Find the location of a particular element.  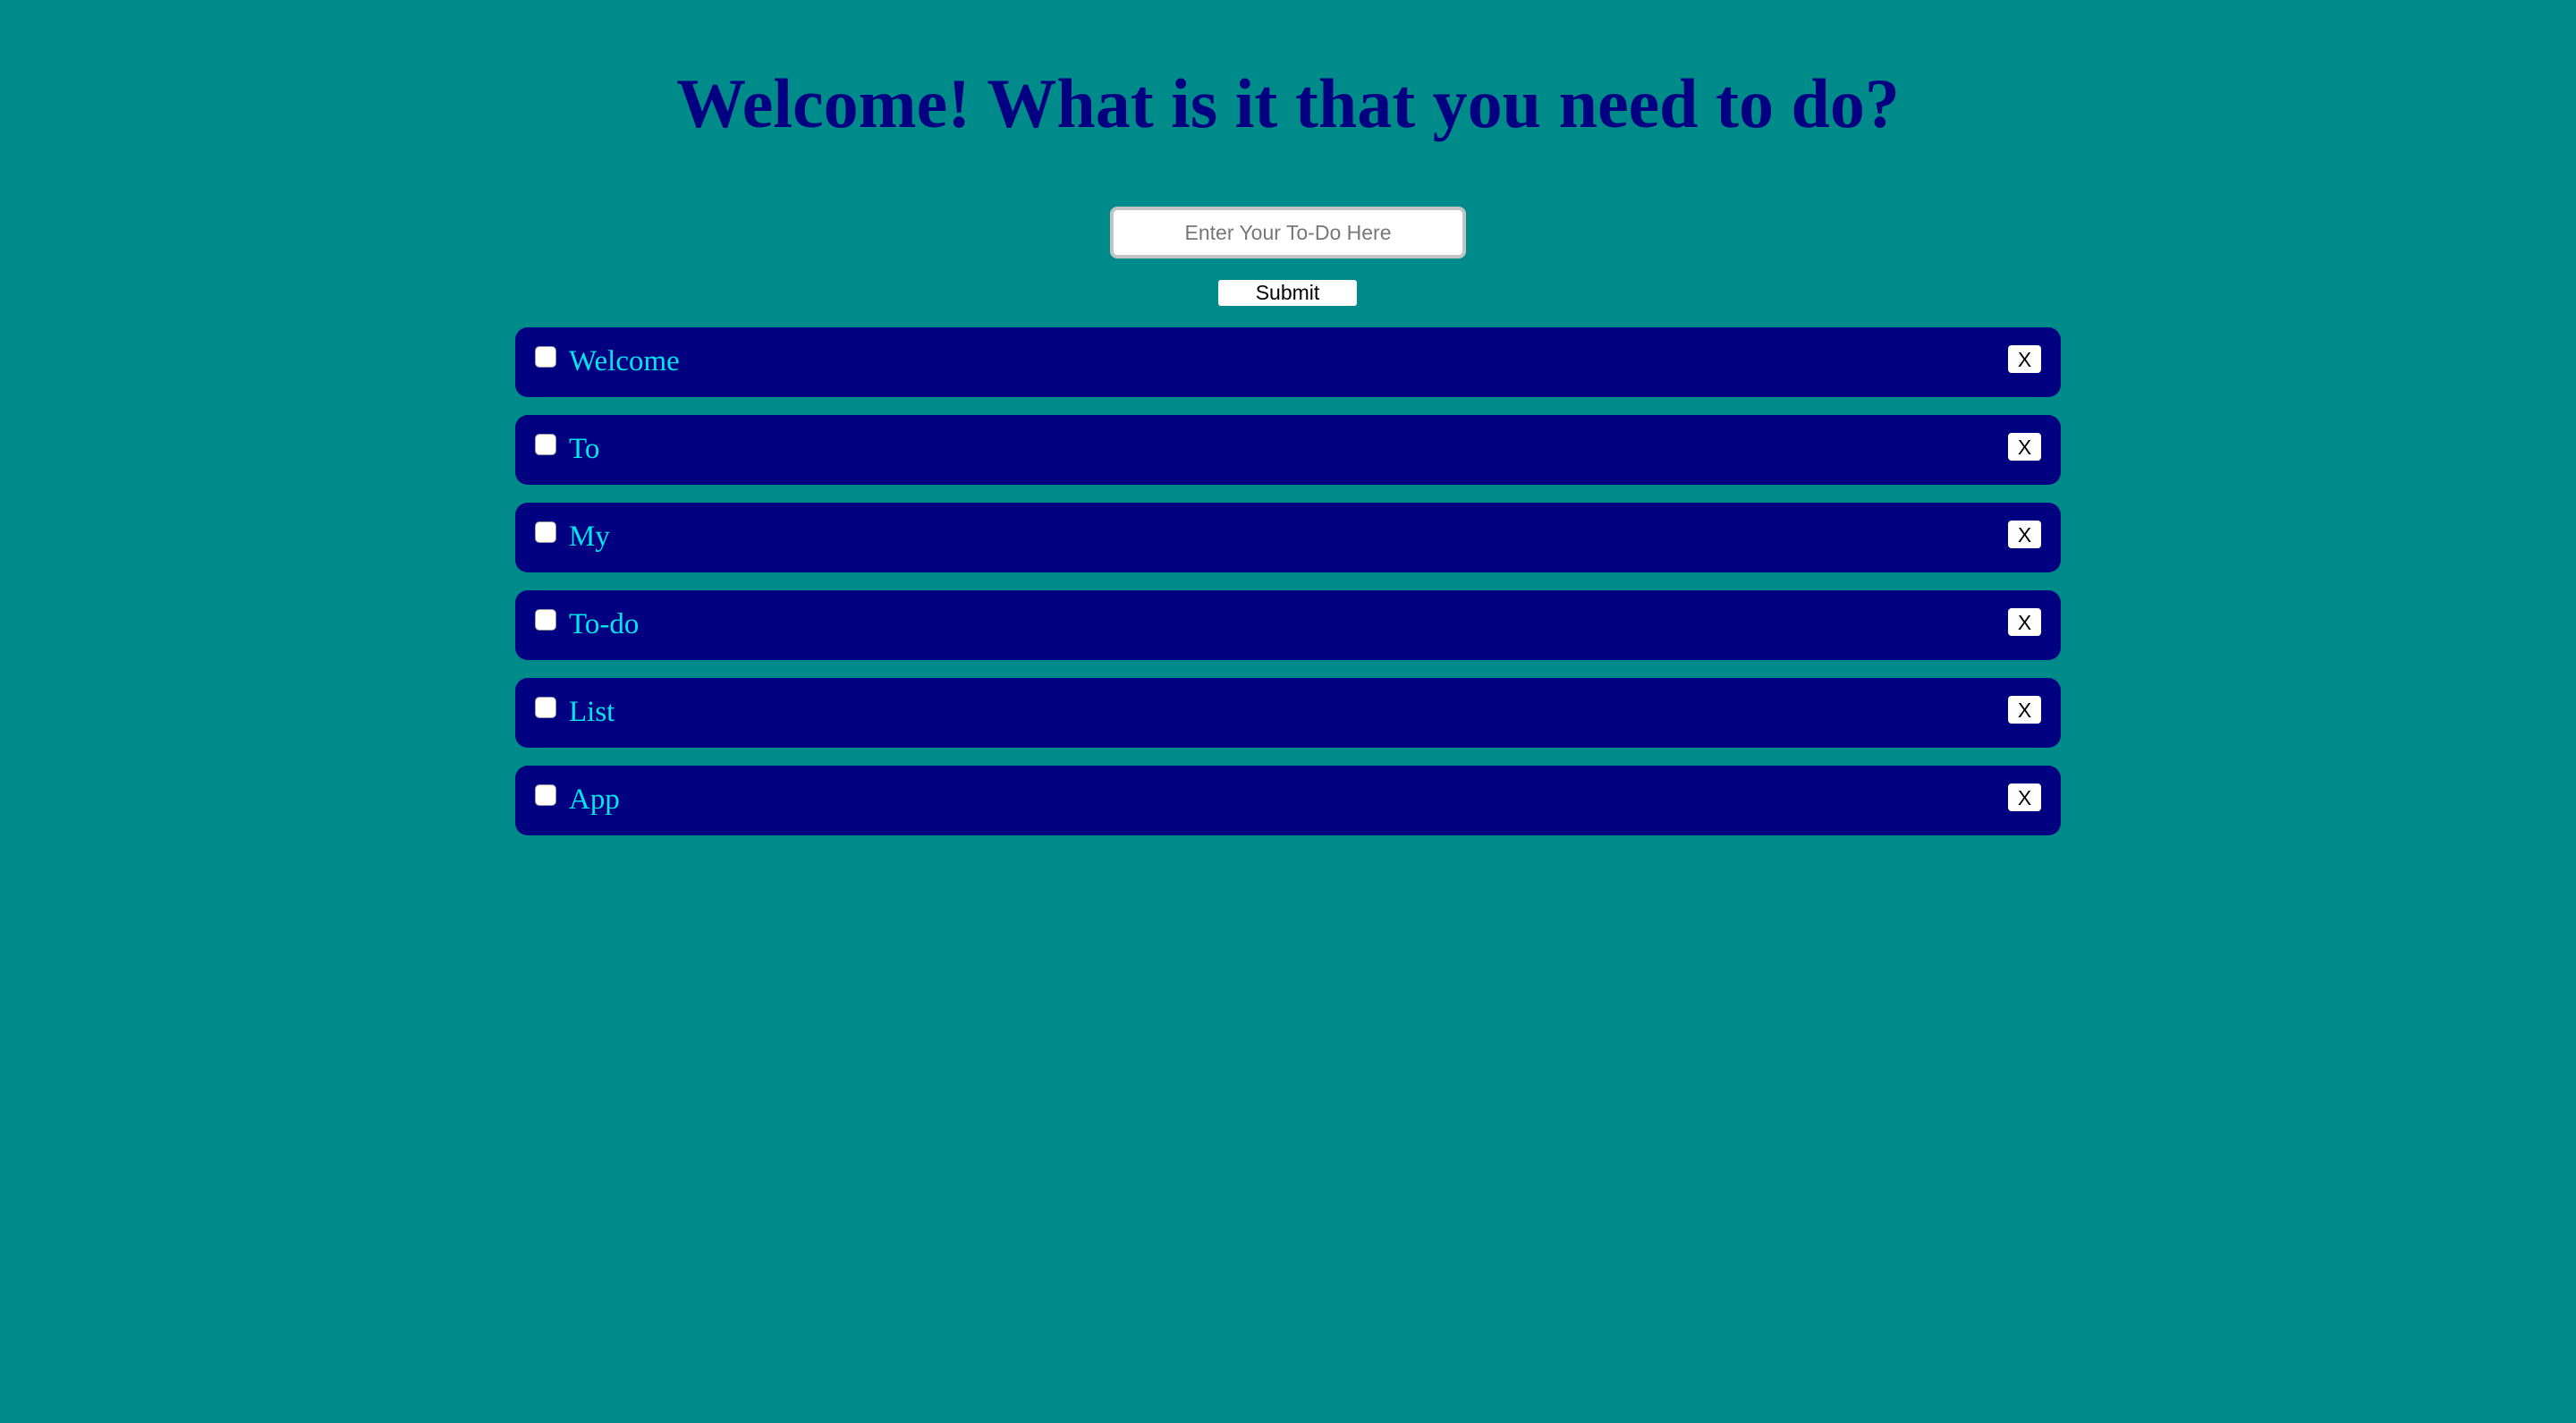

todo-item: List X is located at coordinates (1288, 713).